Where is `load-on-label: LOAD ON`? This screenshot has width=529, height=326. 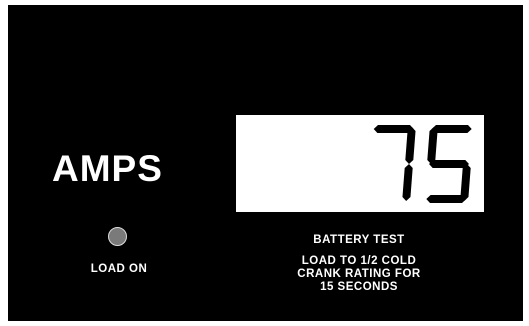 load-on-label: LOAD ON is located at coordinates (119, 269).